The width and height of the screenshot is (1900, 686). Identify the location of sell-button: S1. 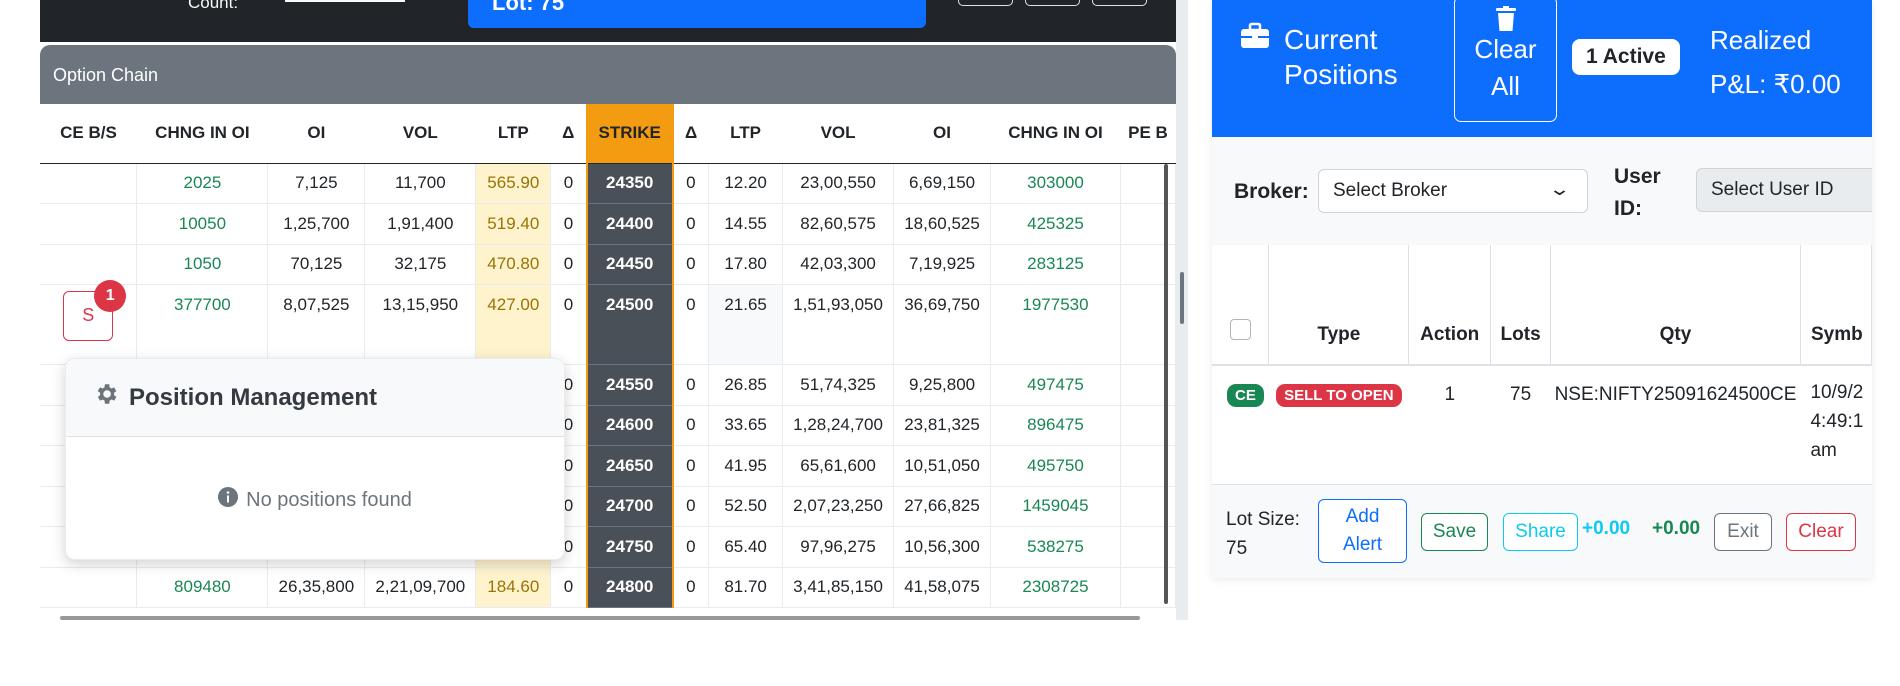
(95, 310).